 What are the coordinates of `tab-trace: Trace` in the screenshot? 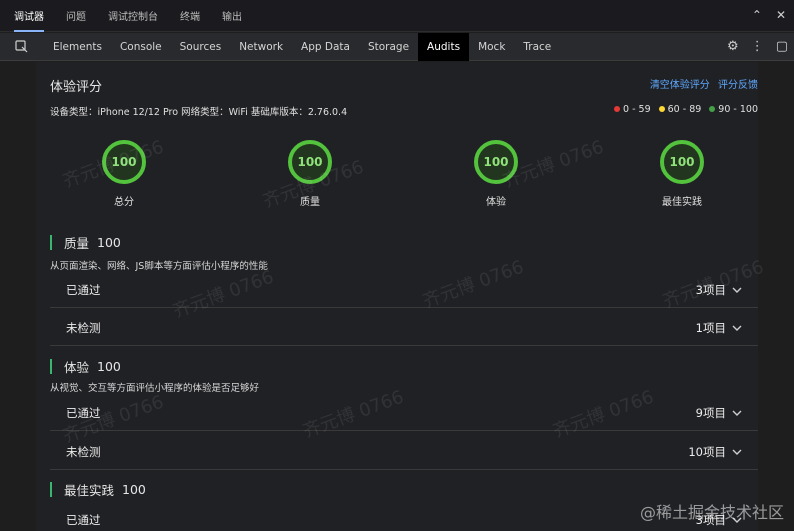 It's located at (537, 47).